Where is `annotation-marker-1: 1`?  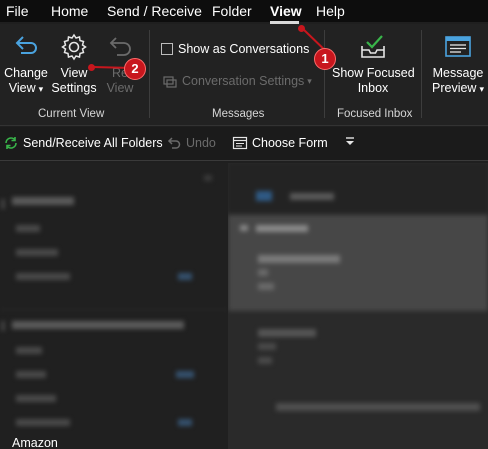
annotation-marker-1: 1 is located at coordinates (325, 59).